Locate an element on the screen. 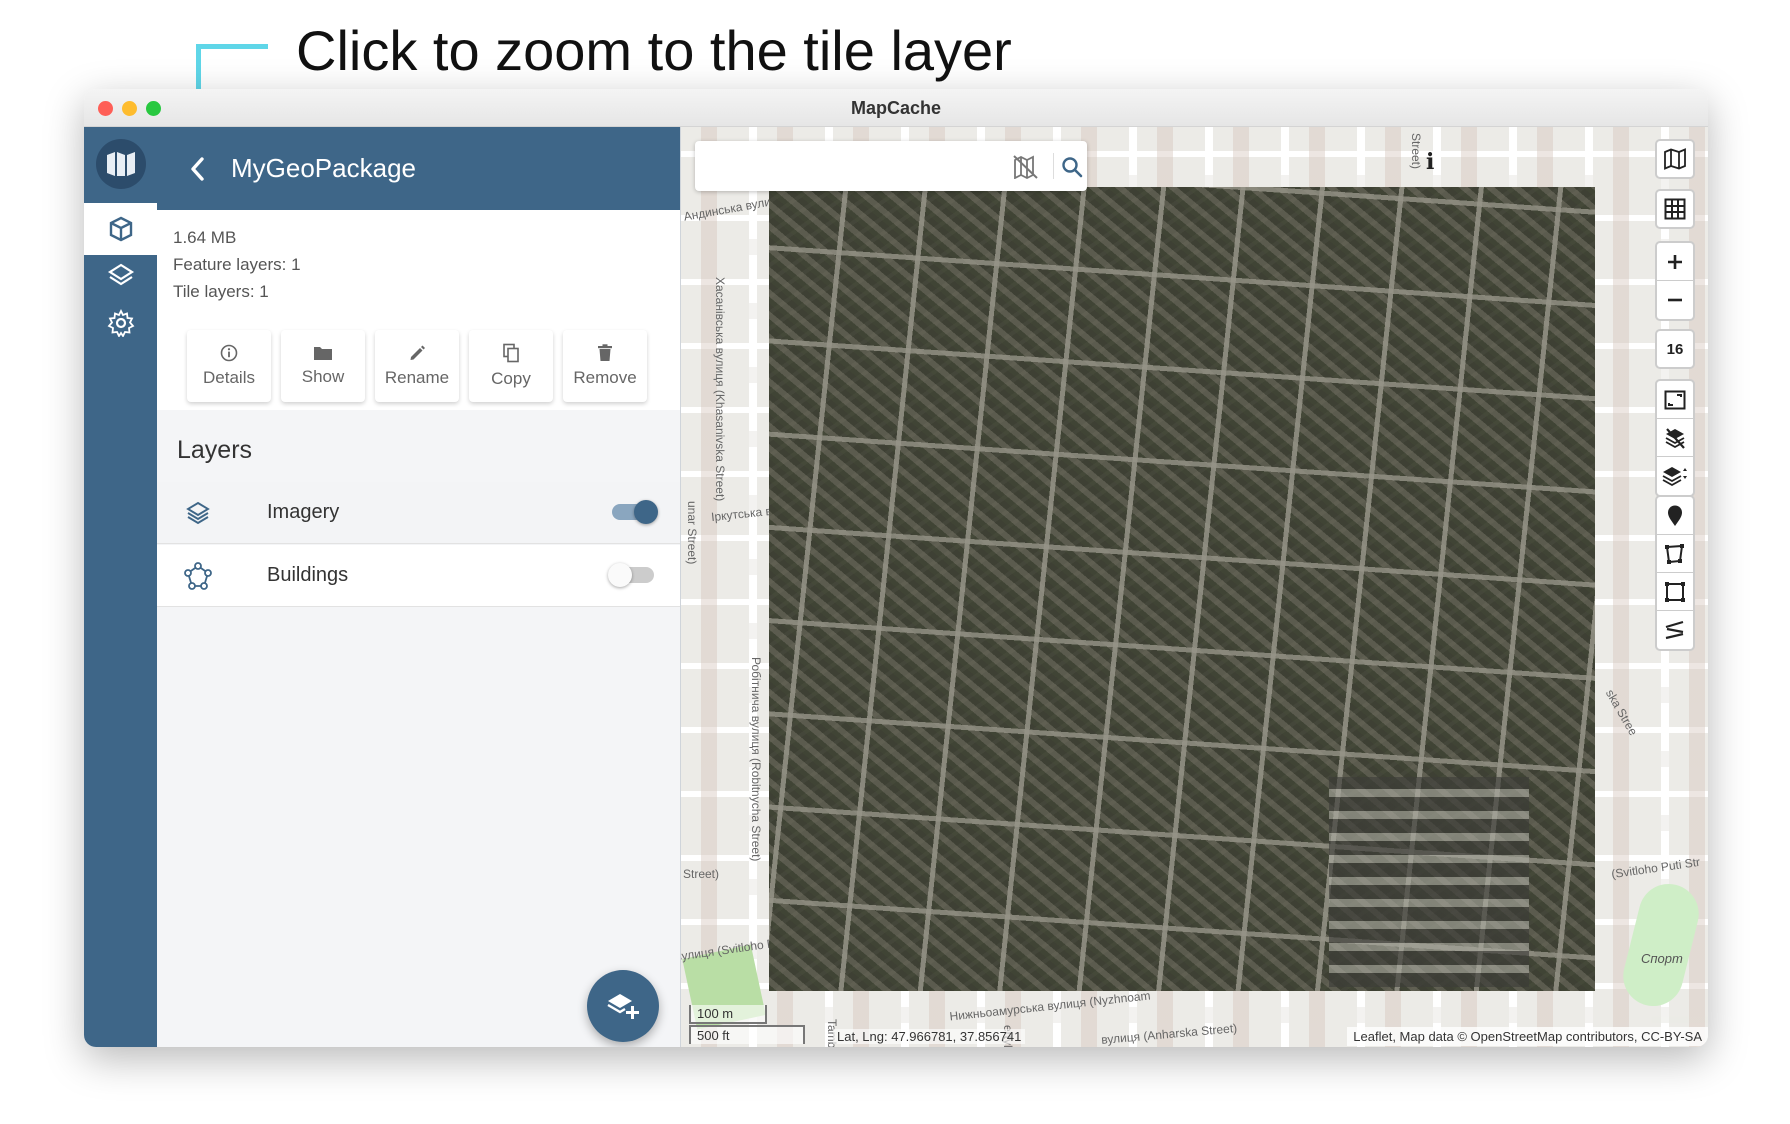 This screenshot has width=1790, height=1124. zoom-to-feature-layer-button is located at coordinates (198, 576).